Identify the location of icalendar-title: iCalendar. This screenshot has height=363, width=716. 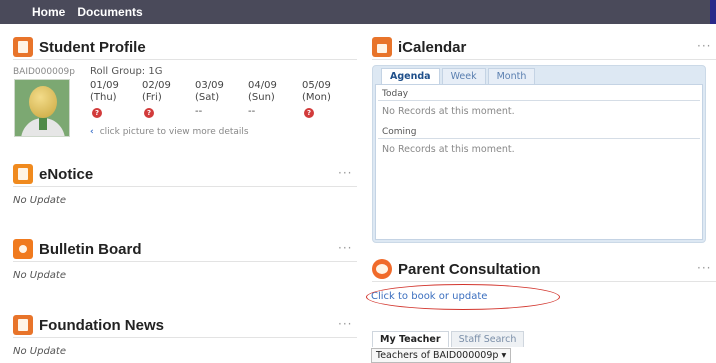
(419, 47).